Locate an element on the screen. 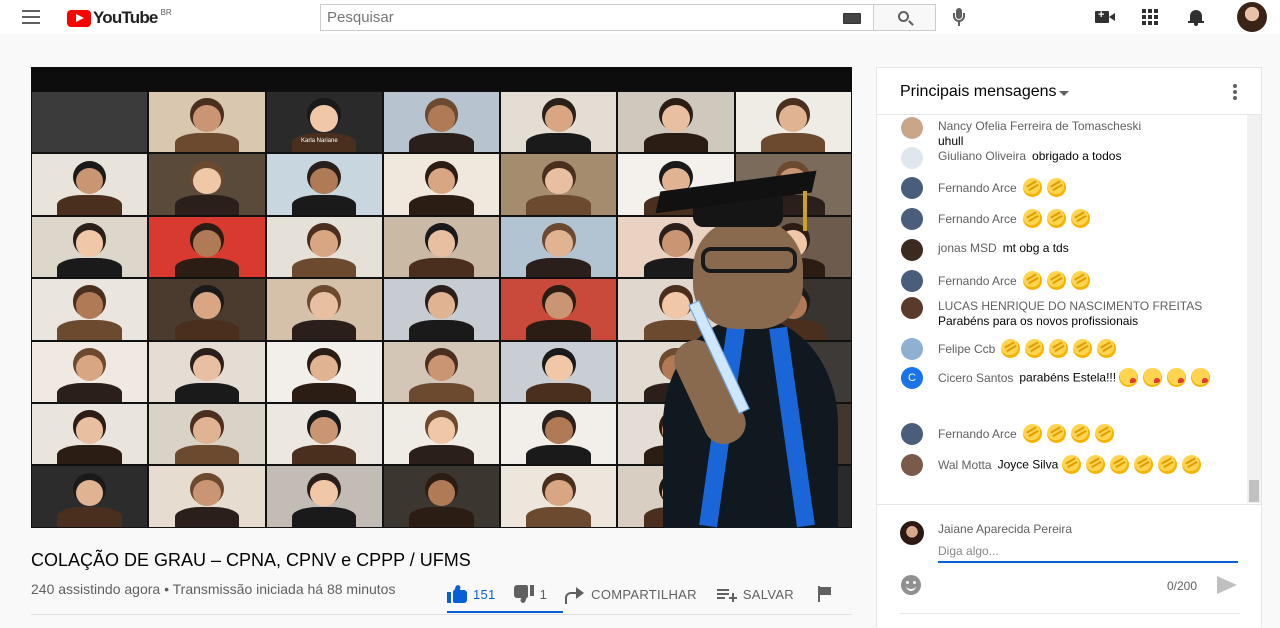 This screenshot has width=1280, height=628. dislike-button: 1 is located at coordinates (530, 594).